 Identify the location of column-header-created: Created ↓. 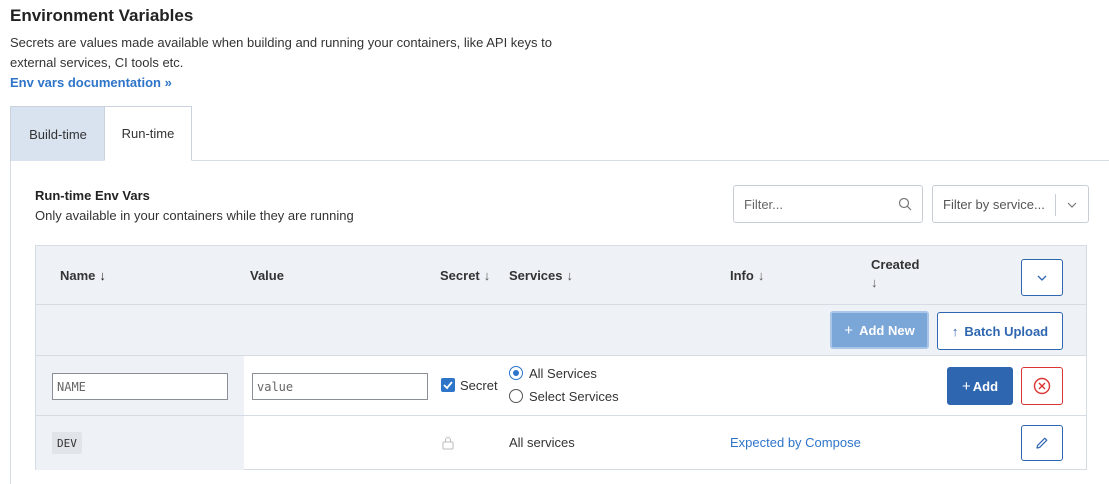
(895, 273).